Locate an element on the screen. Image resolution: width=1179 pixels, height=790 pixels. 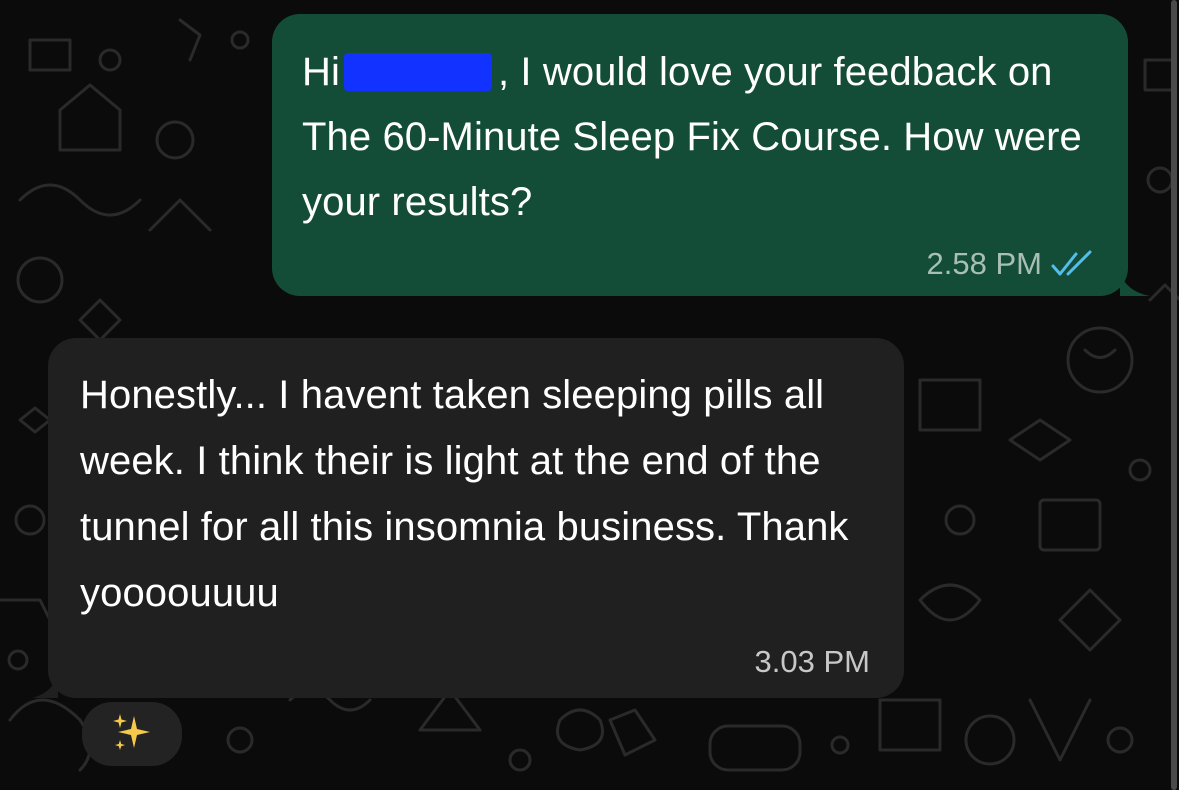
redacted-name-block is located at coordinates (417, 72).